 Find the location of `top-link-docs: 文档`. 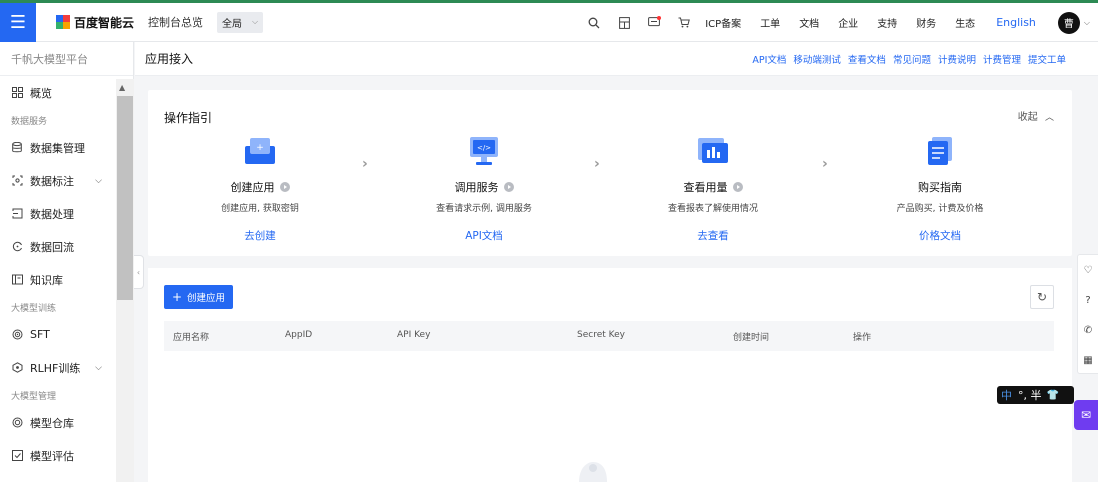

top-link-docs: 文档 is located at coordinates (809, 22).